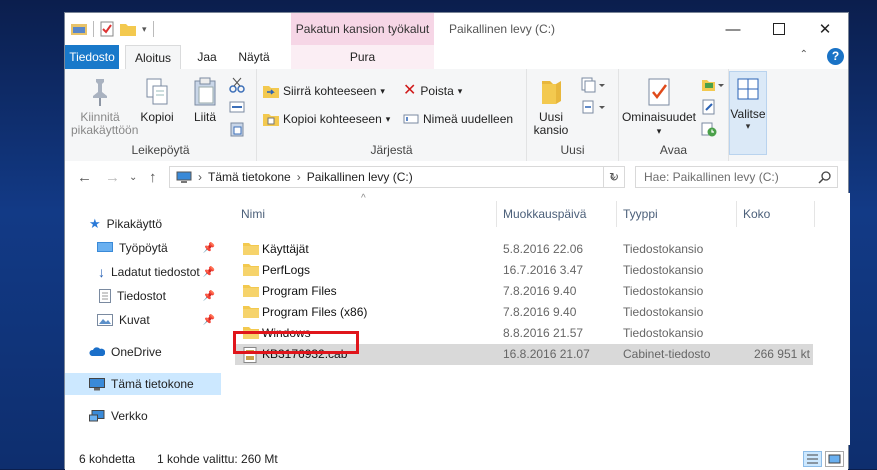  What do you see at coordinates (157, 91) in the screenshot?
I see `copy-icon` at bounding box center [157, 91].